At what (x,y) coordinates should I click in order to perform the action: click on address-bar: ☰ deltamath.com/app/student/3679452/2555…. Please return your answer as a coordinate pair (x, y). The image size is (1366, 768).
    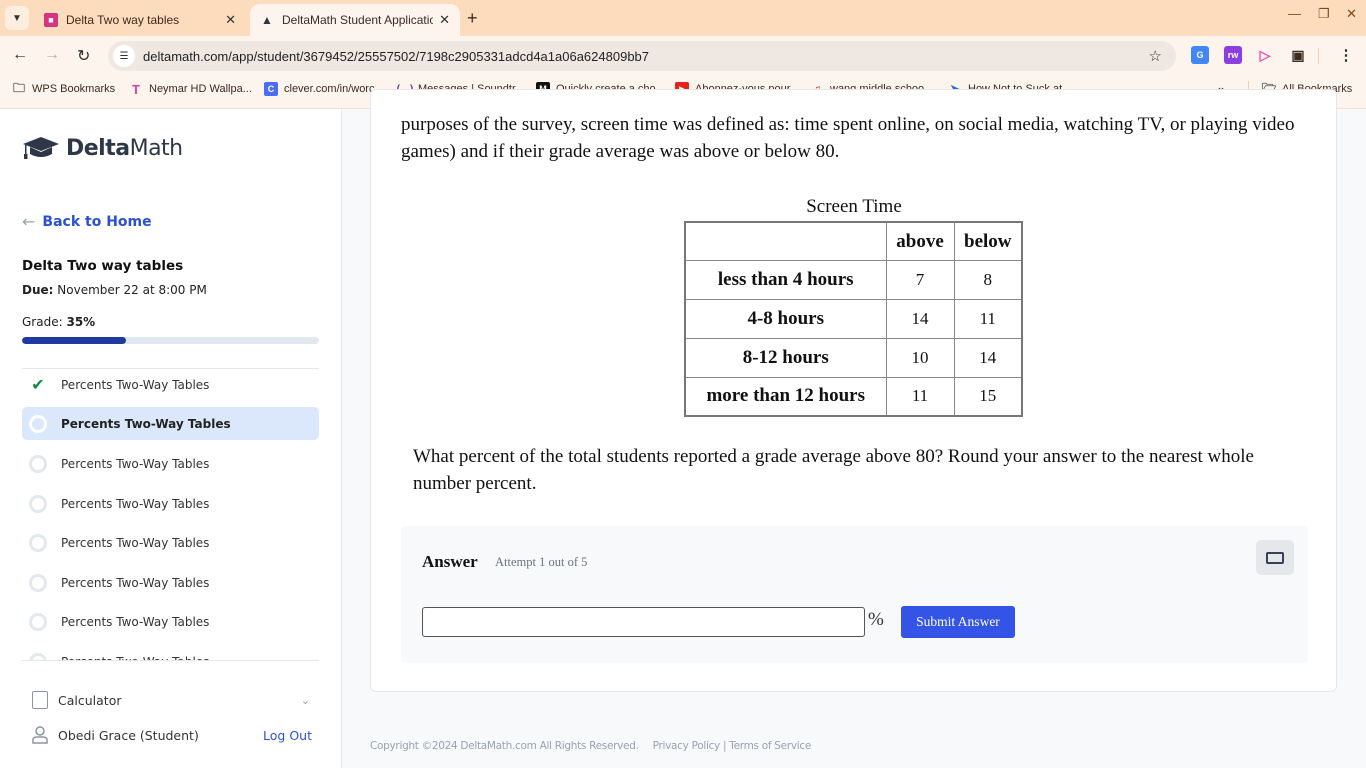
    Looking at the image, I should click on (642, 56).